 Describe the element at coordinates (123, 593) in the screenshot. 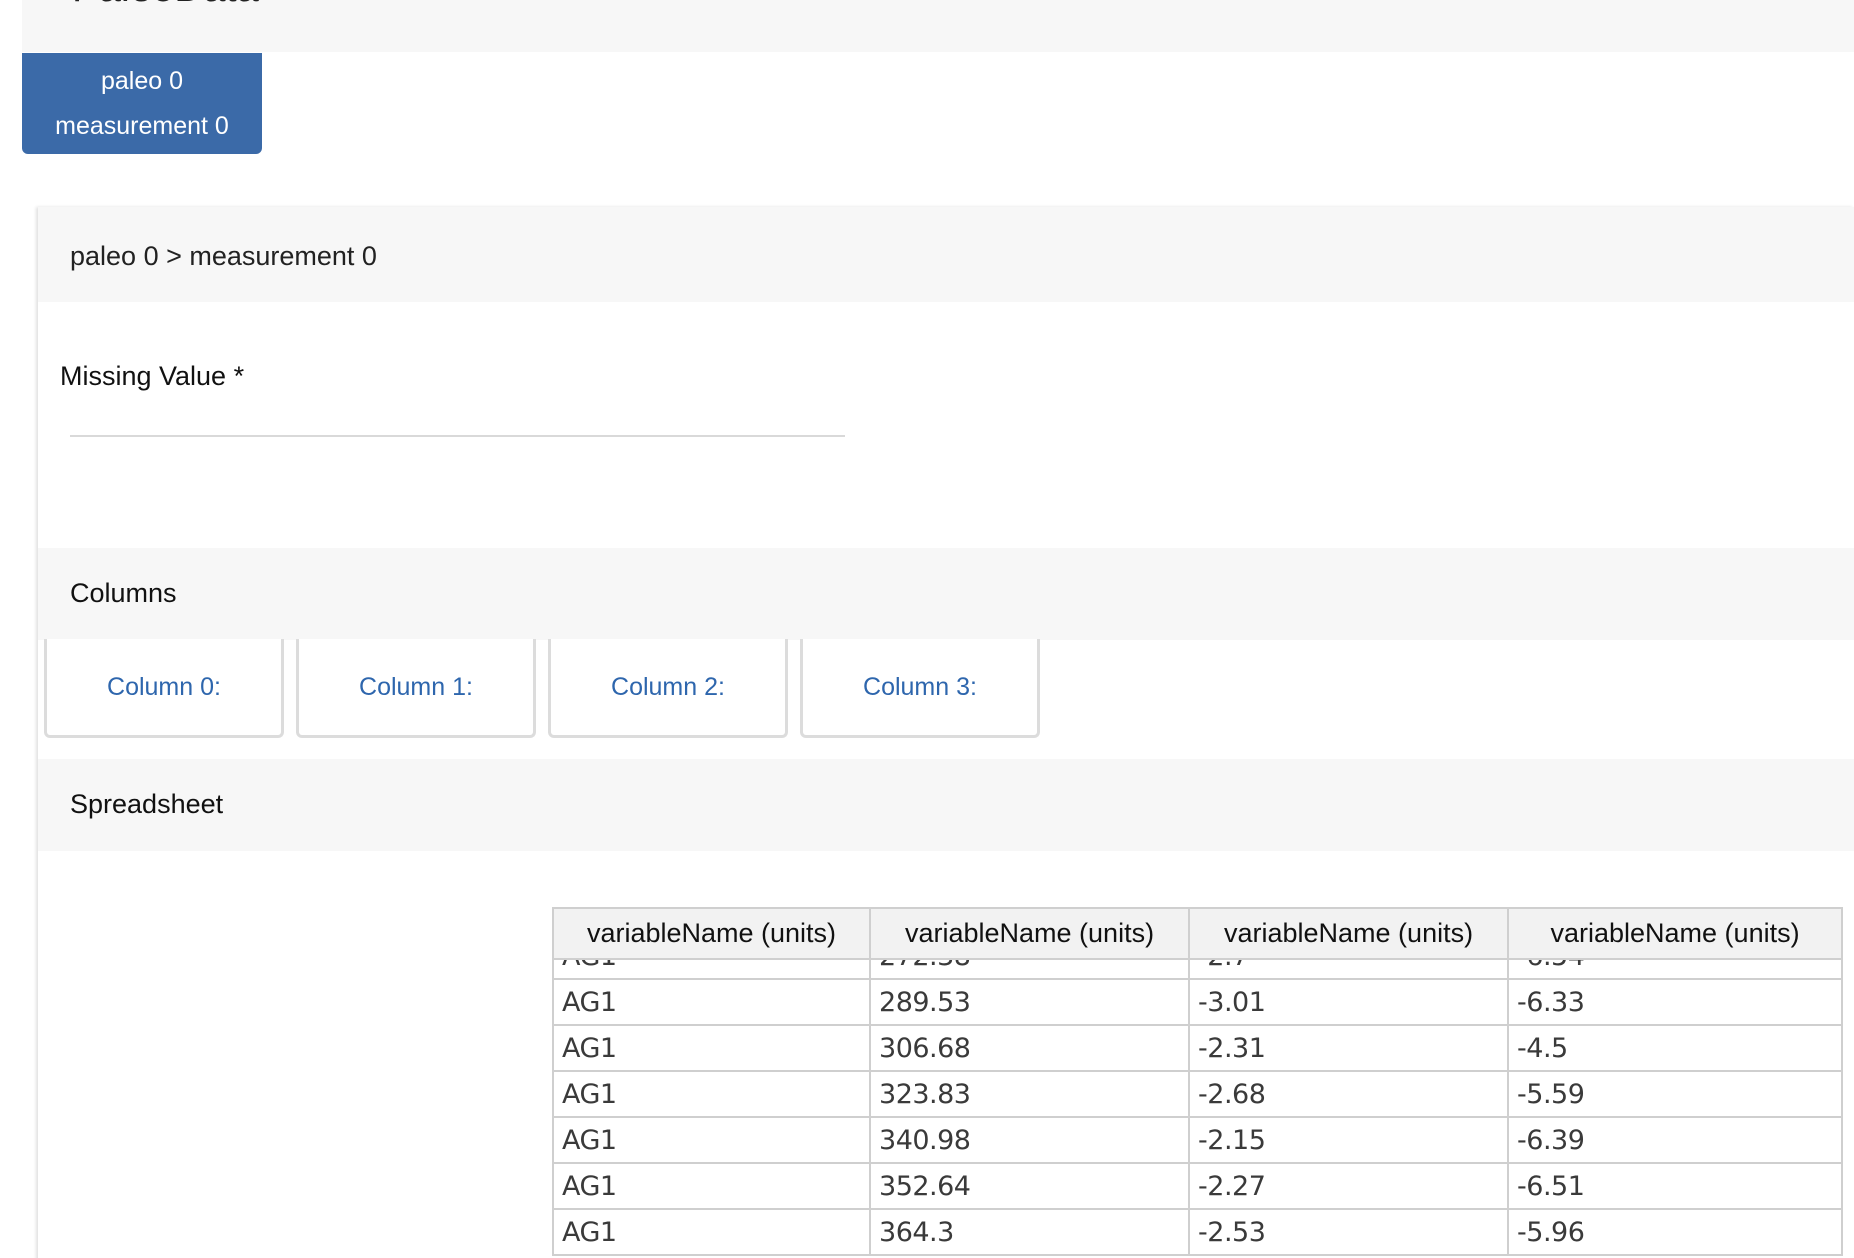

I see `columns-title: Columns` at that location.